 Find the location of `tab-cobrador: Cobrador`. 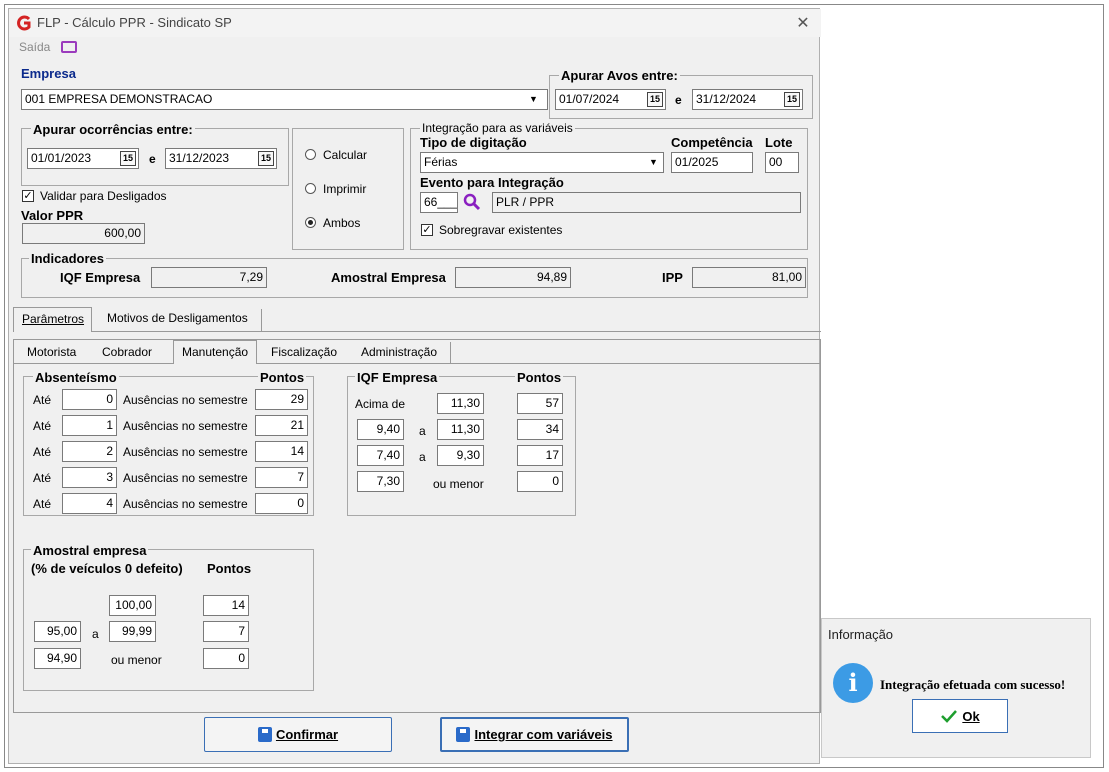

tab-cobrador: Cobrador is located at coordinates (127, 353).